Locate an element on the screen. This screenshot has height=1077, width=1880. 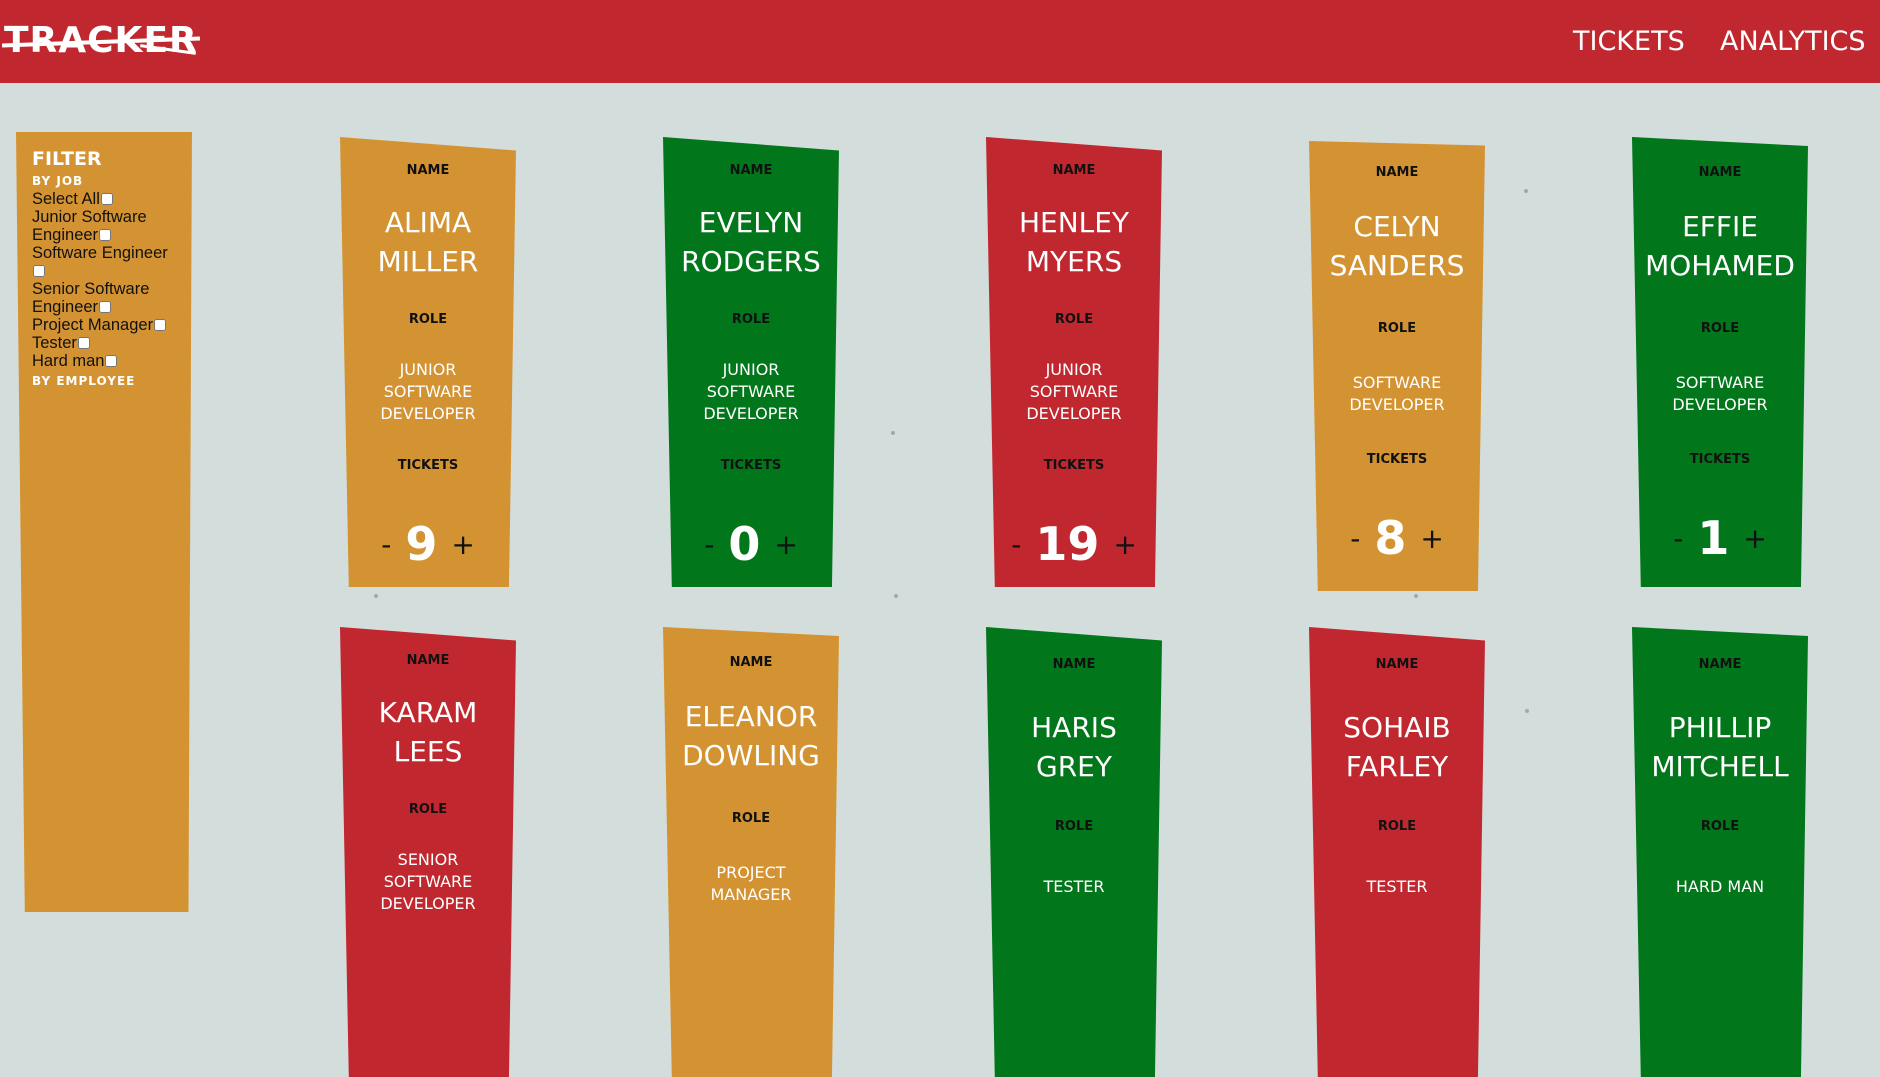
employee-last-name: MOHAMED is located at coordinates (1720, 265).